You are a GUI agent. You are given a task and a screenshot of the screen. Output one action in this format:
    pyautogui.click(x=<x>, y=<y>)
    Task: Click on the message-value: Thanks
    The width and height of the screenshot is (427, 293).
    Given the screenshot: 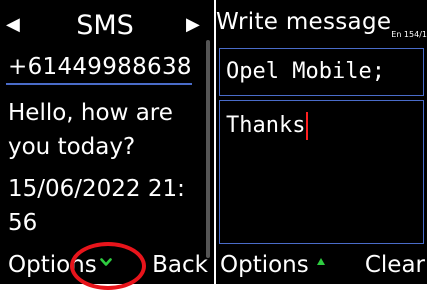 What is the action you would take?
    pyautogui.click(x=266, y=125)
    